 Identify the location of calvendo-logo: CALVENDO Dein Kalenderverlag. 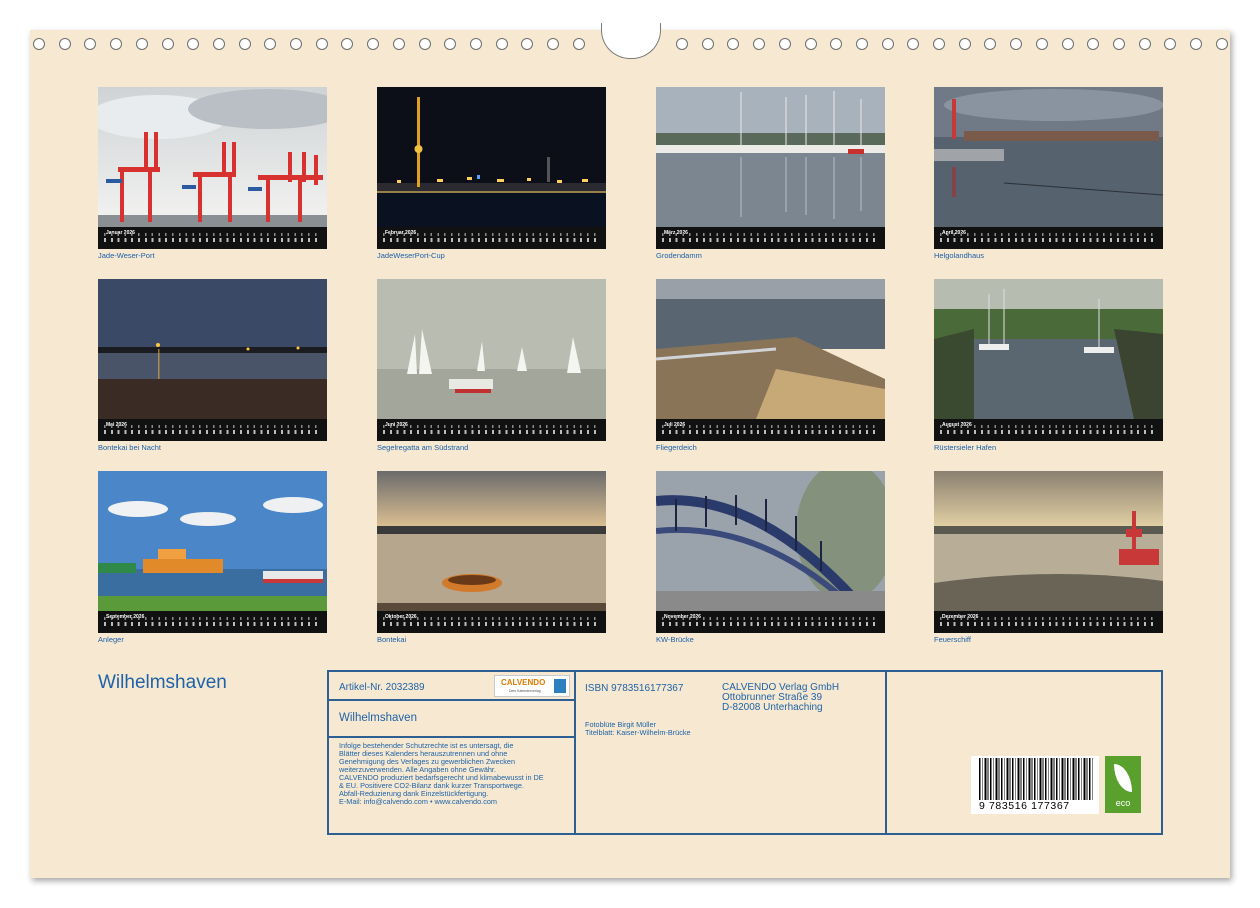
(532, 686).